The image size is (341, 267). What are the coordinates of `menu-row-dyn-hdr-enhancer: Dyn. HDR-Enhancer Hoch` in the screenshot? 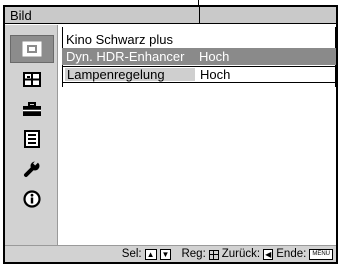 It's located at (199, 56).